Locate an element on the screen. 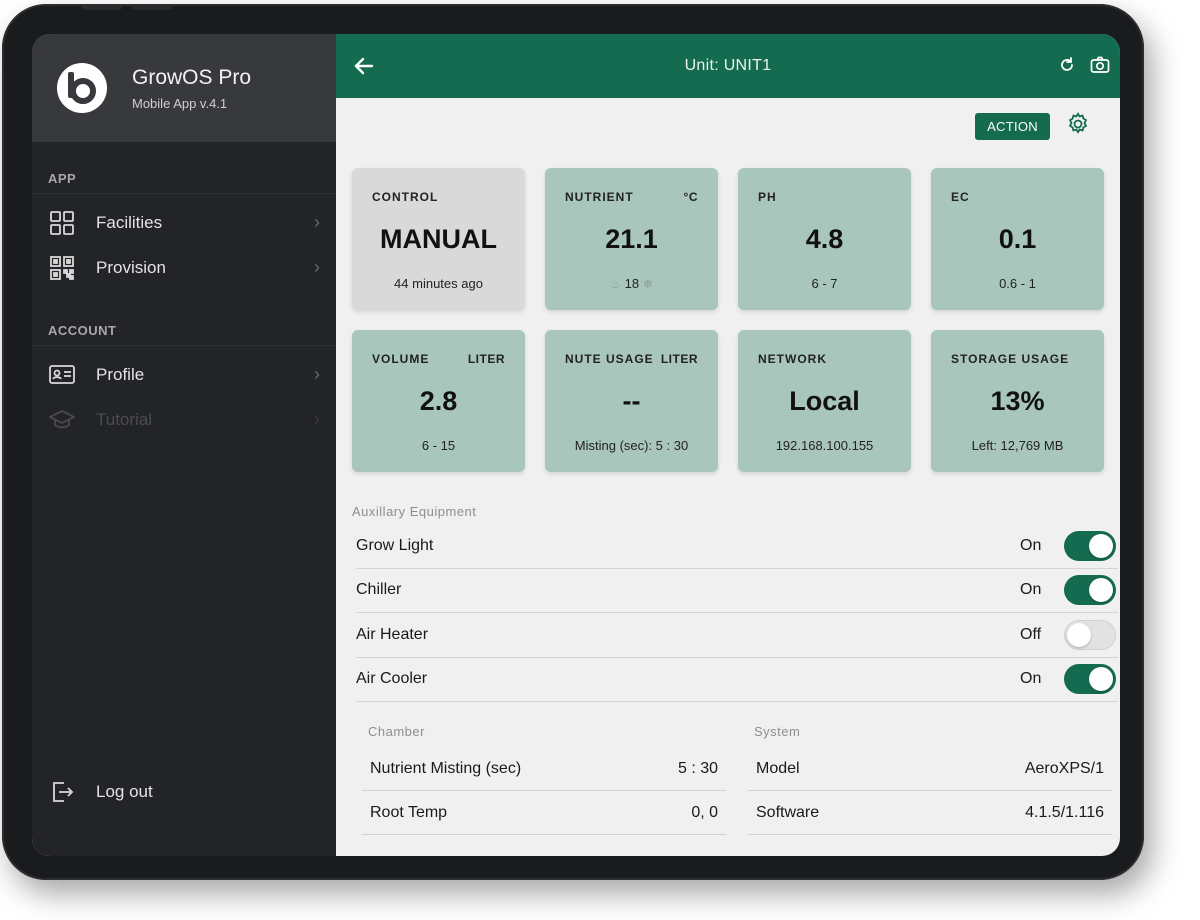  tile-value: 2.8 is located at coordinates (438, 401).